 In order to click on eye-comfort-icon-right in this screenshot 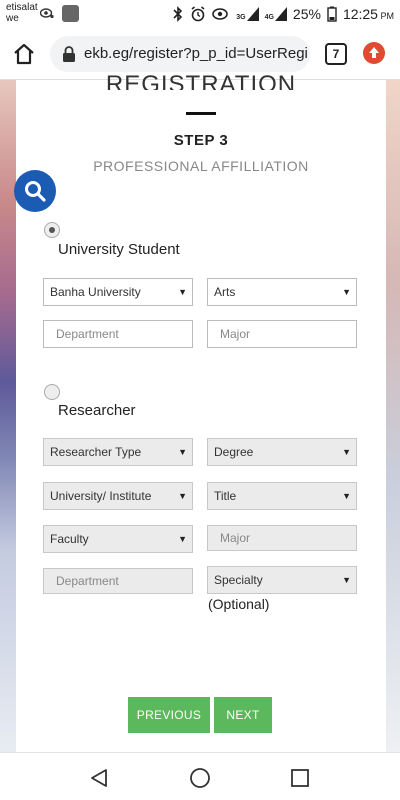, I will do `click(220, 14)`.